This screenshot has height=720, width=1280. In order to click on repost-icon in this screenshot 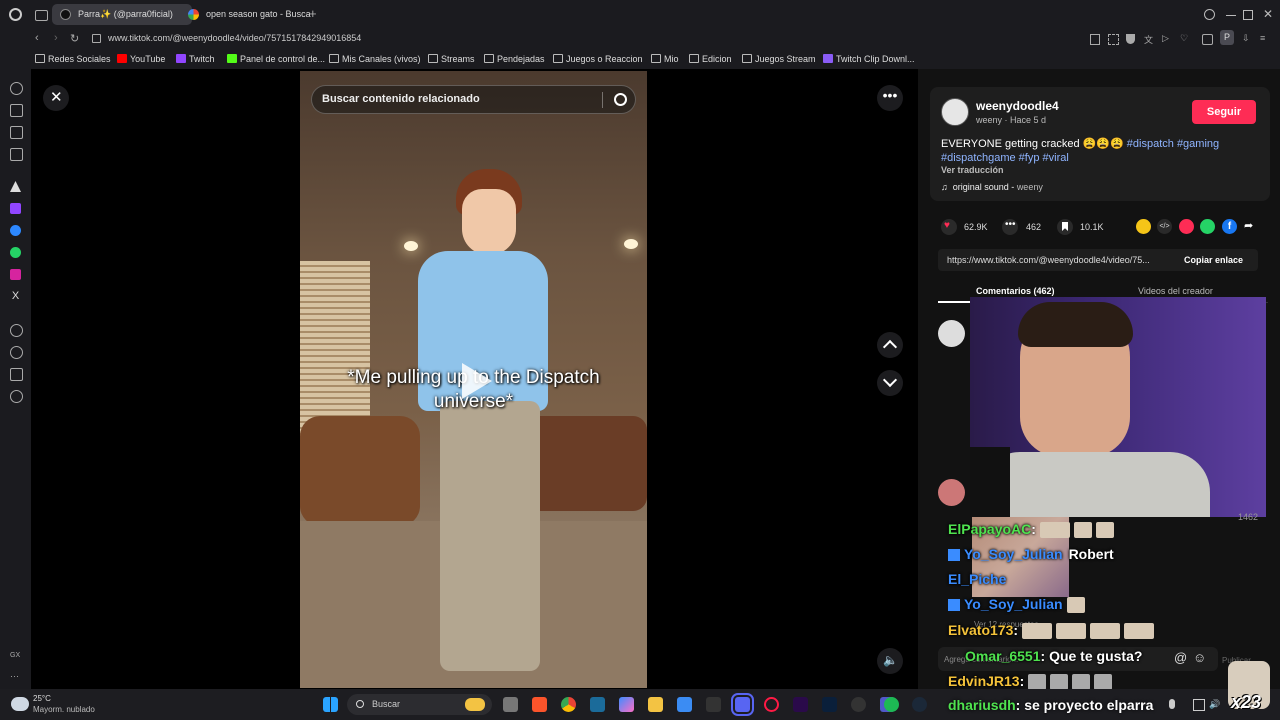, I will do `click(1143, 226)`.